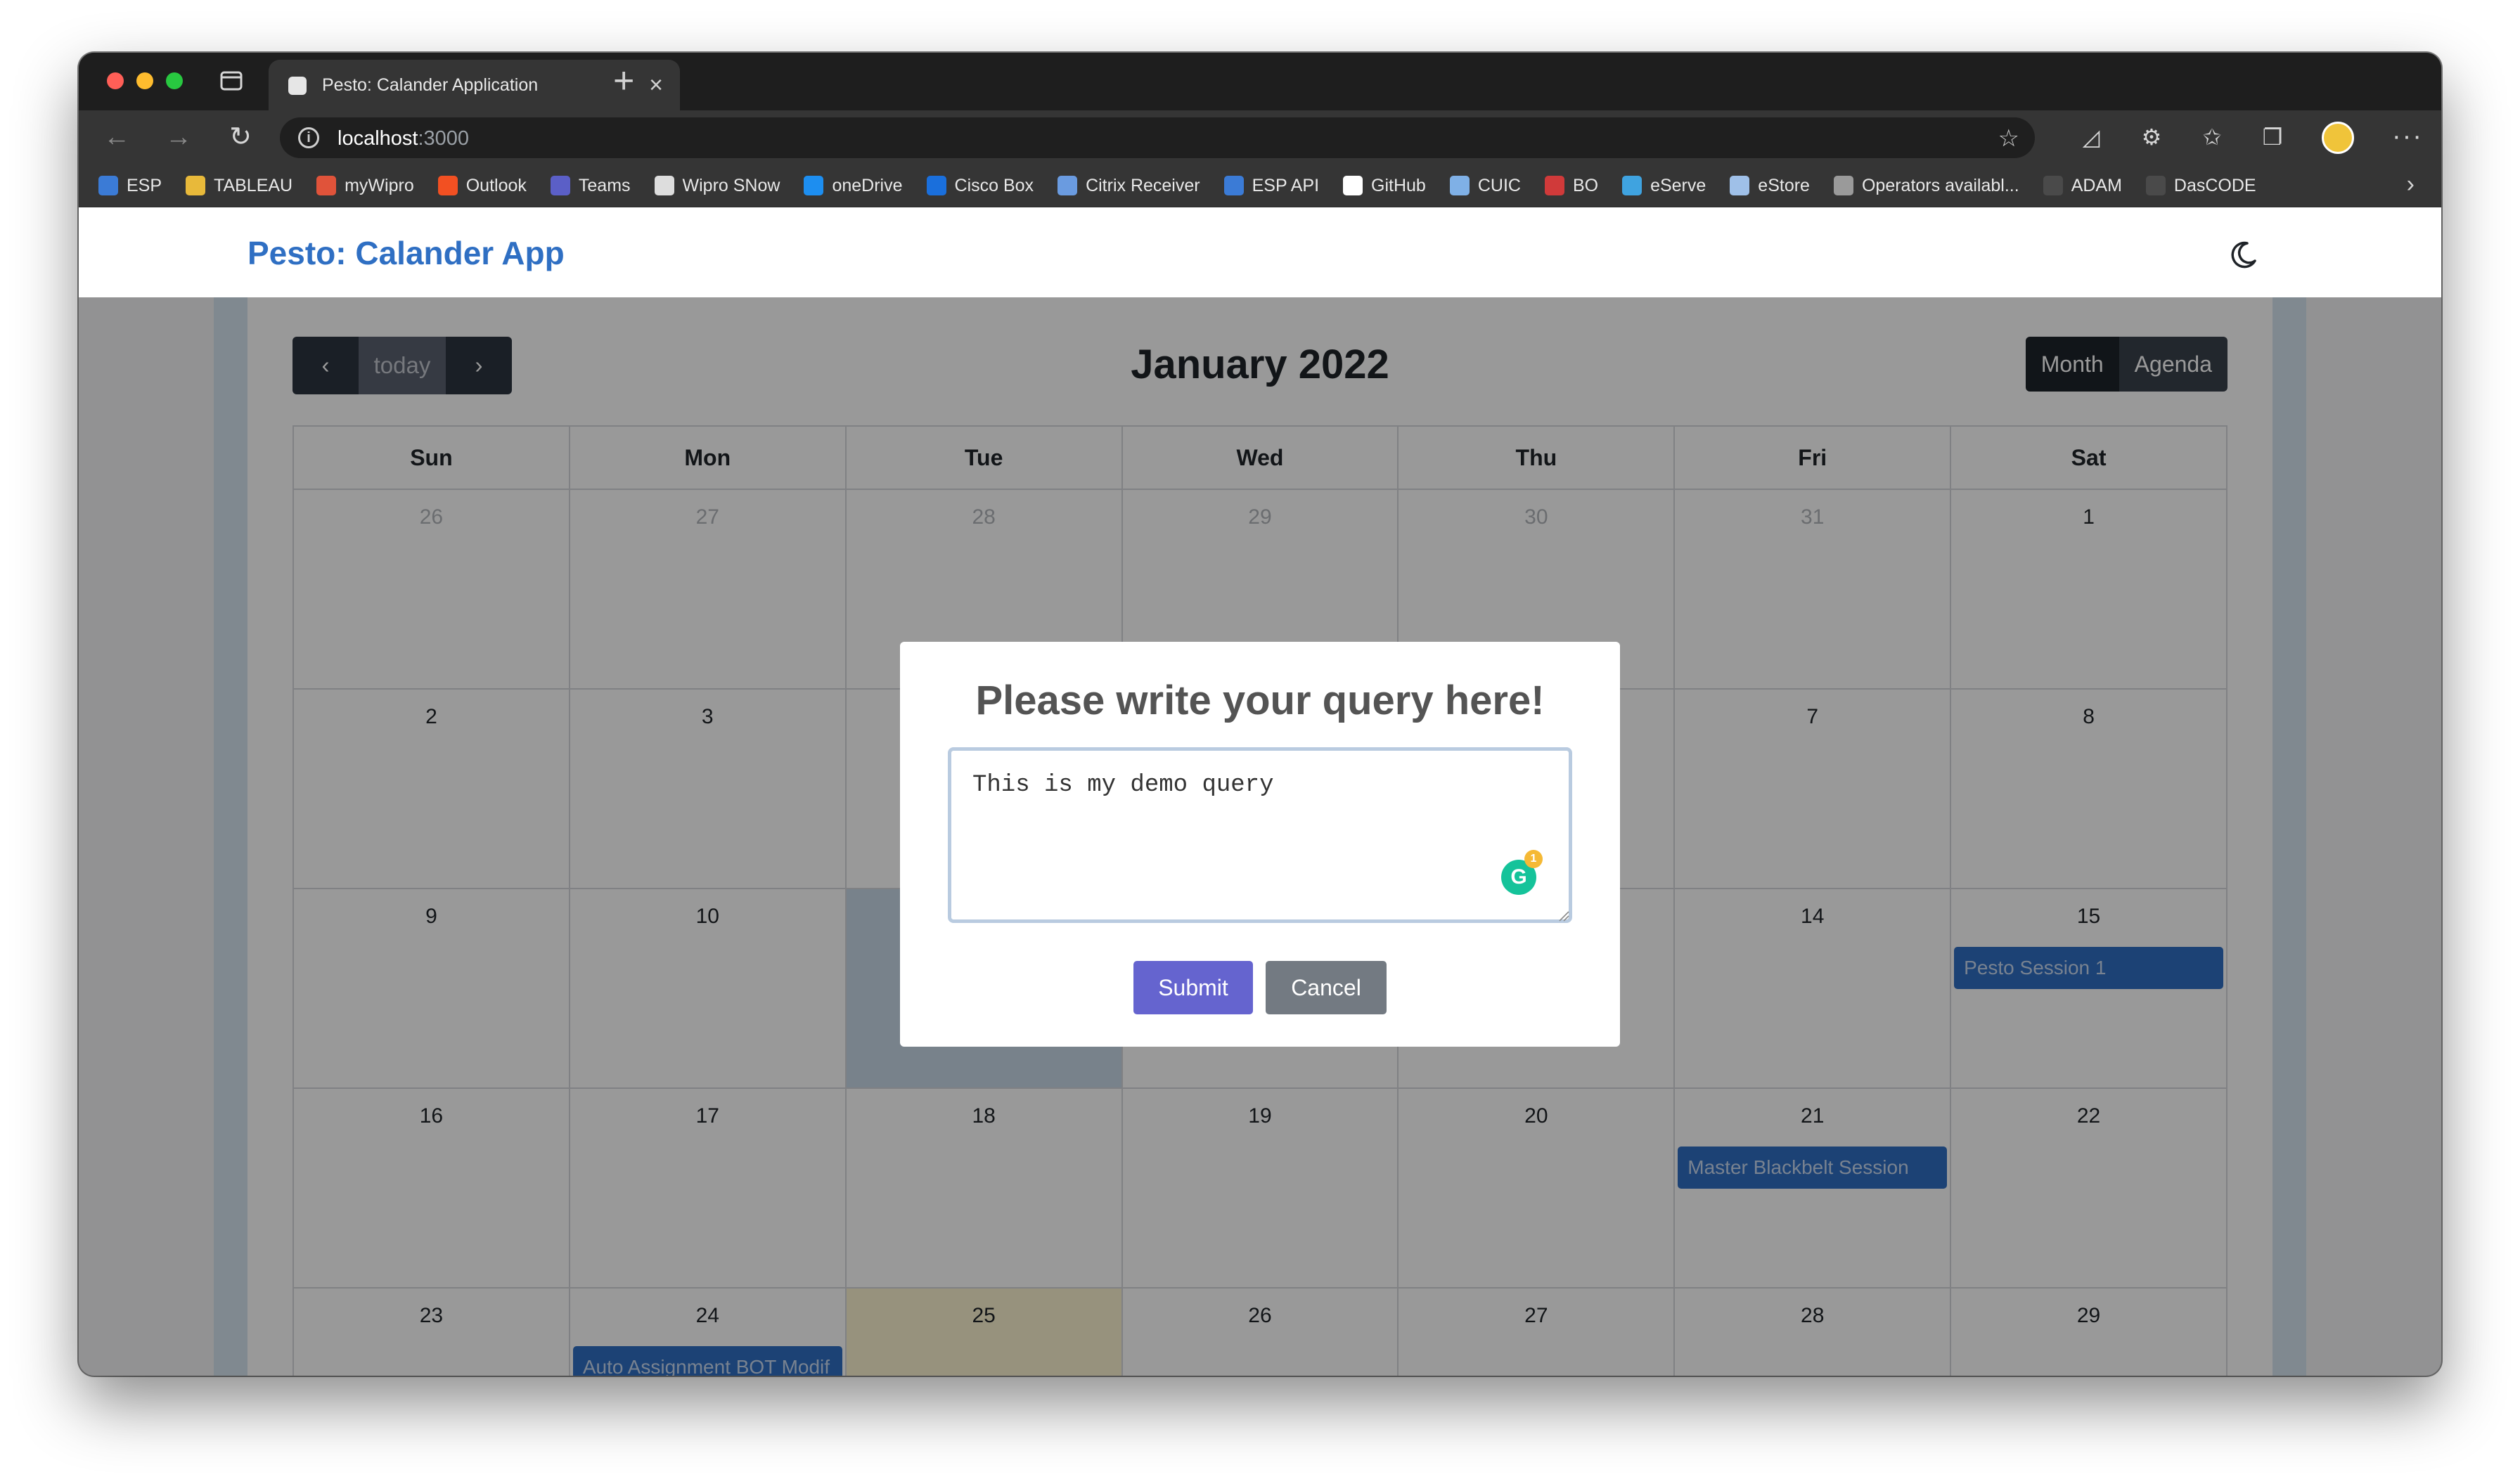 The image size is (2520, 1479). Describe the element at coordinates (496, 185) in the screenshot. I see `bookmark-label: Outlook` at that location.